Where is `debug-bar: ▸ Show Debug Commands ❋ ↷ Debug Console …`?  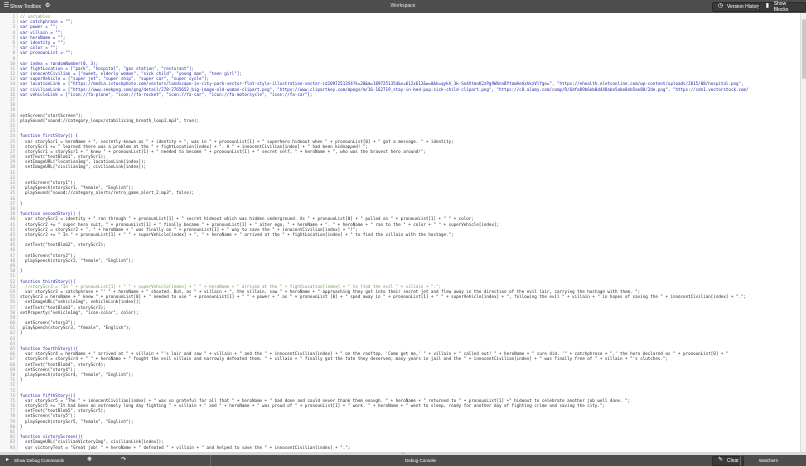
debug-bar: ▸ Show Debug Commands ❋ ↷ Debug Console … is located at coordinates (403, 460).